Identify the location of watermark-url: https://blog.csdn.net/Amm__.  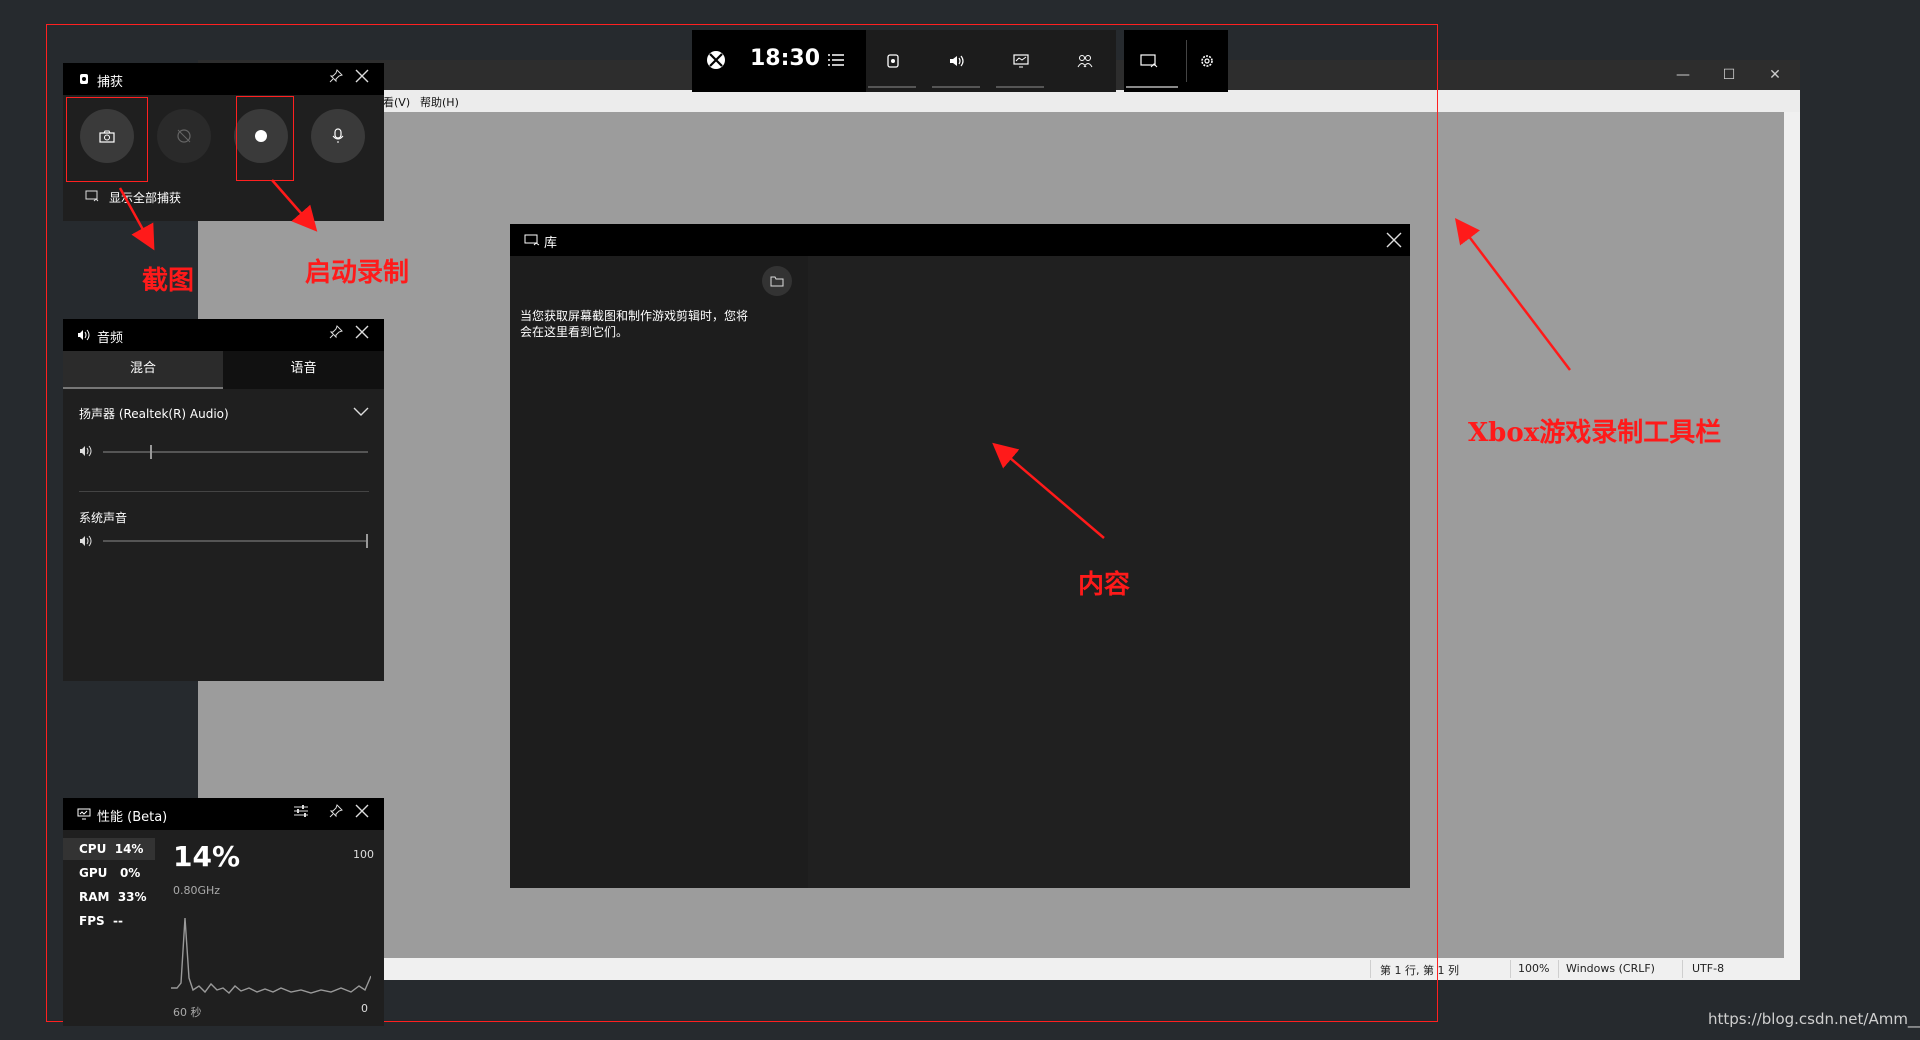
(1814, 1019).